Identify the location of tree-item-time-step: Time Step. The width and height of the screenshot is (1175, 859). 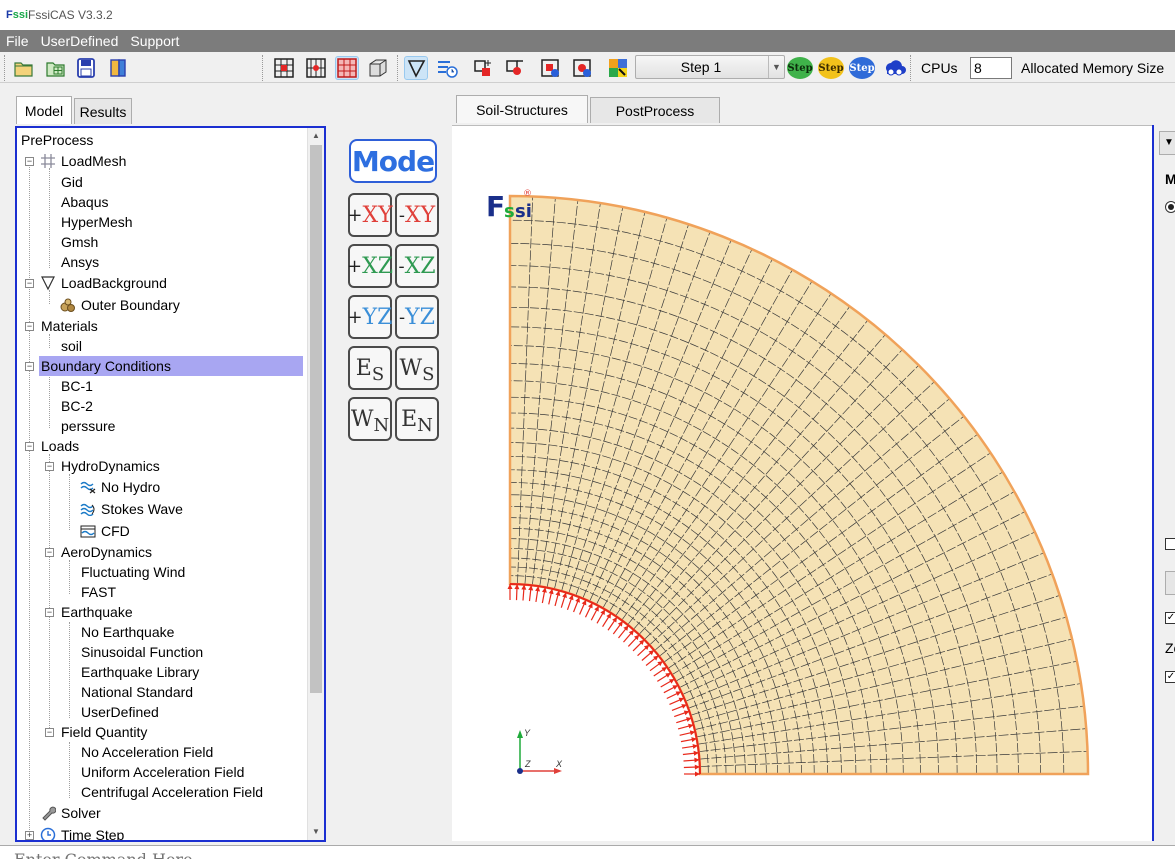
(81, 832).